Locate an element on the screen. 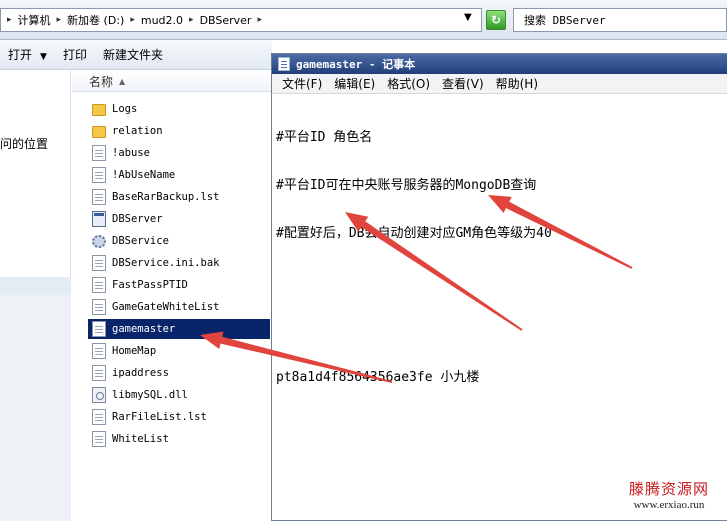 This screenshot has height=521, width=727. file-item: gamemaster is located at coordinates (179, 329).